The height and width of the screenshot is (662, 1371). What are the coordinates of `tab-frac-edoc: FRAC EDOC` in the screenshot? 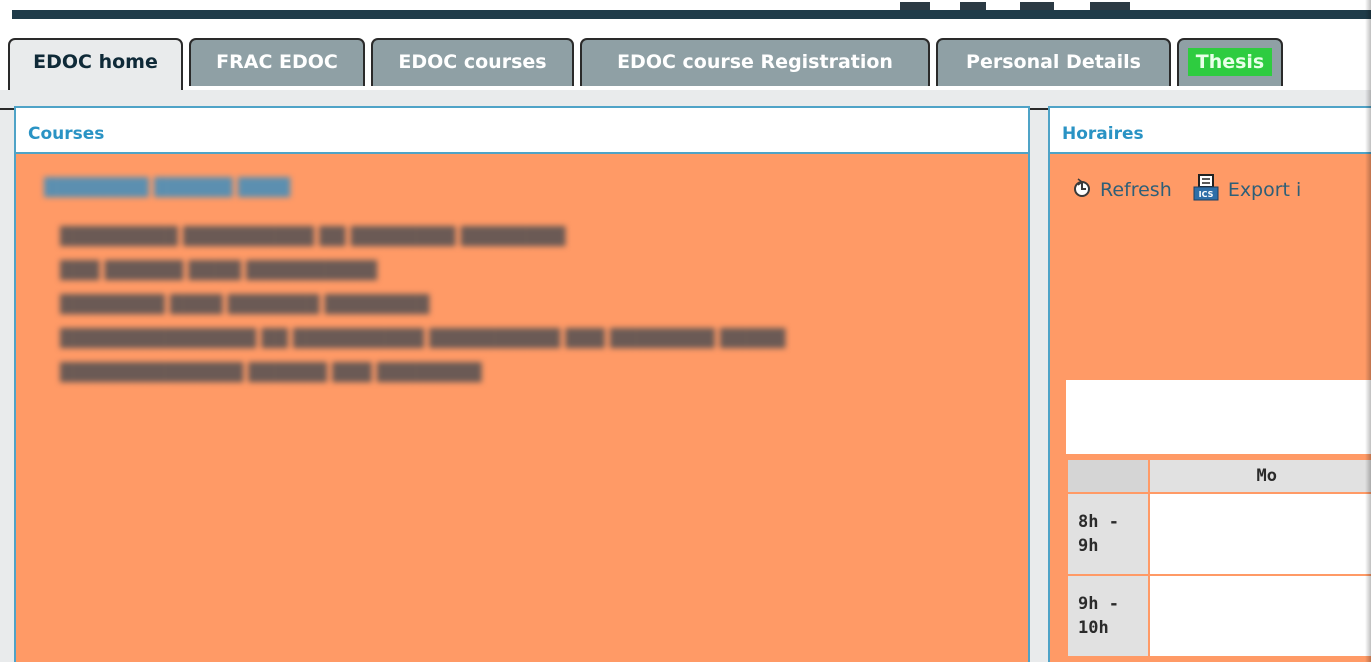 It's located at (277, 62).